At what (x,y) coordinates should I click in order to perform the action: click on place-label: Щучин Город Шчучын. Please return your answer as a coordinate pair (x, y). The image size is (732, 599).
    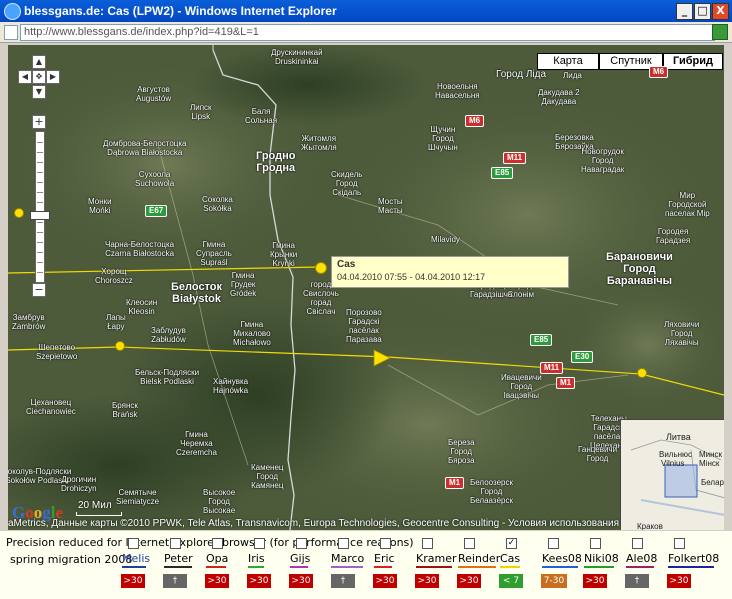
    Looking at the image, I should click on (443, 138).